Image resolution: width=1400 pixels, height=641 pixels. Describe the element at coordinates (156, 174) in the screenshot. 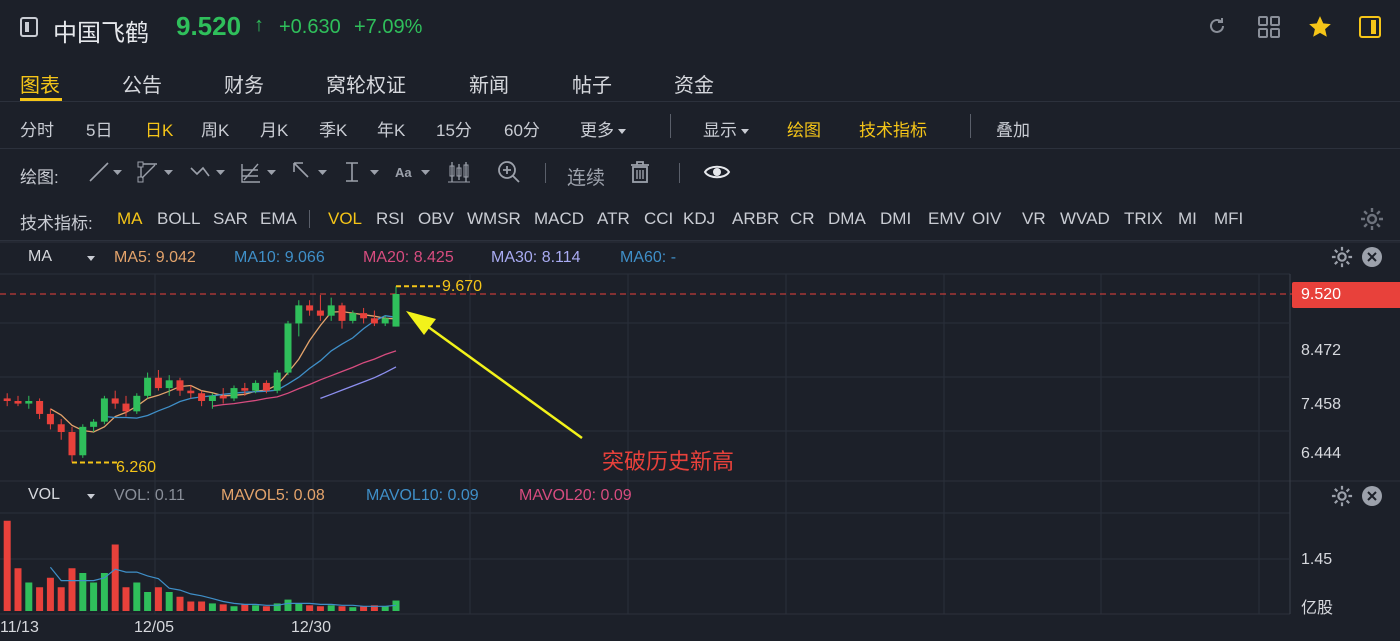

I see `segment-tool-icon` at that location.